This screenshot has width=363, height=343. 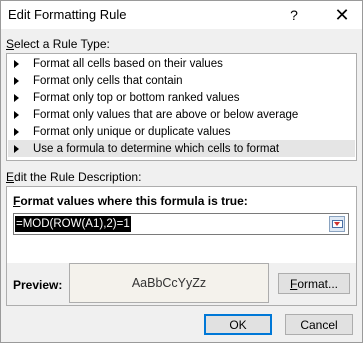 What do you see at coordinates (293, 283) in the screenshot?
I see `format-button-mnemonic: F` at bounding box center [293, 283].